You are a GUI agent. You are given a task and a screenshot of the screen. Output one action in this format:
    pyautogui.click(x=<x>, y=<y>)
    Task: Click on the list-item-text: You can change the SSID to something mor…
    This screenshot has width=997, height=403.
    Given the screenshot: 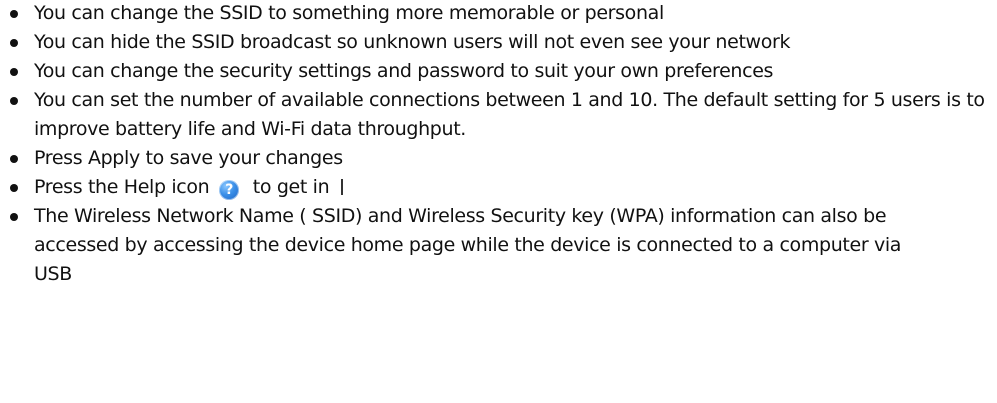 What is the action you would take?
    pyautogui.click(x=349, y=13)
    